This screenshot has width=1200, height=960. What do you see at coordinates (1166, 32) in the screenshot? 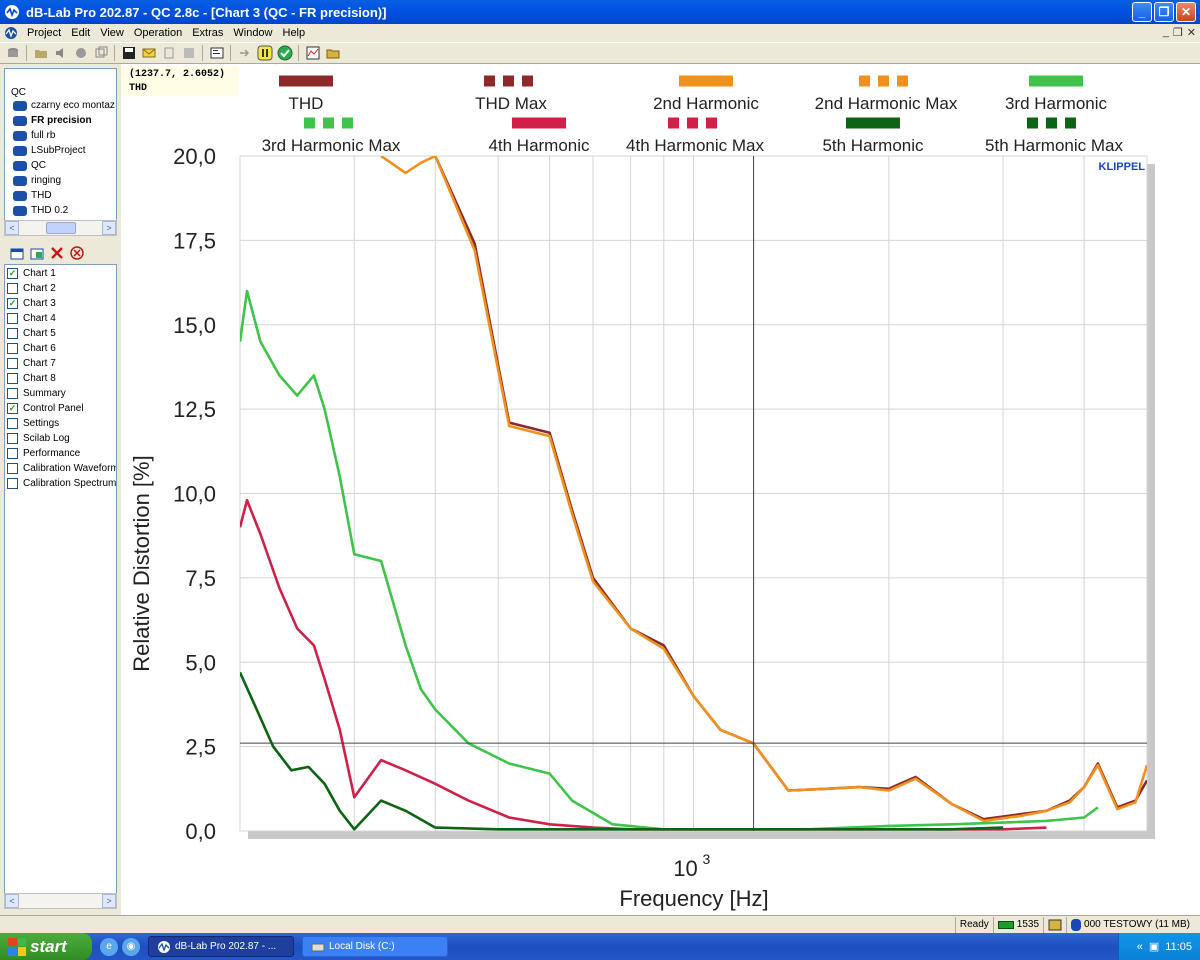
I see `mdi-minimize-button: _` at bounding box center [1166, 32].